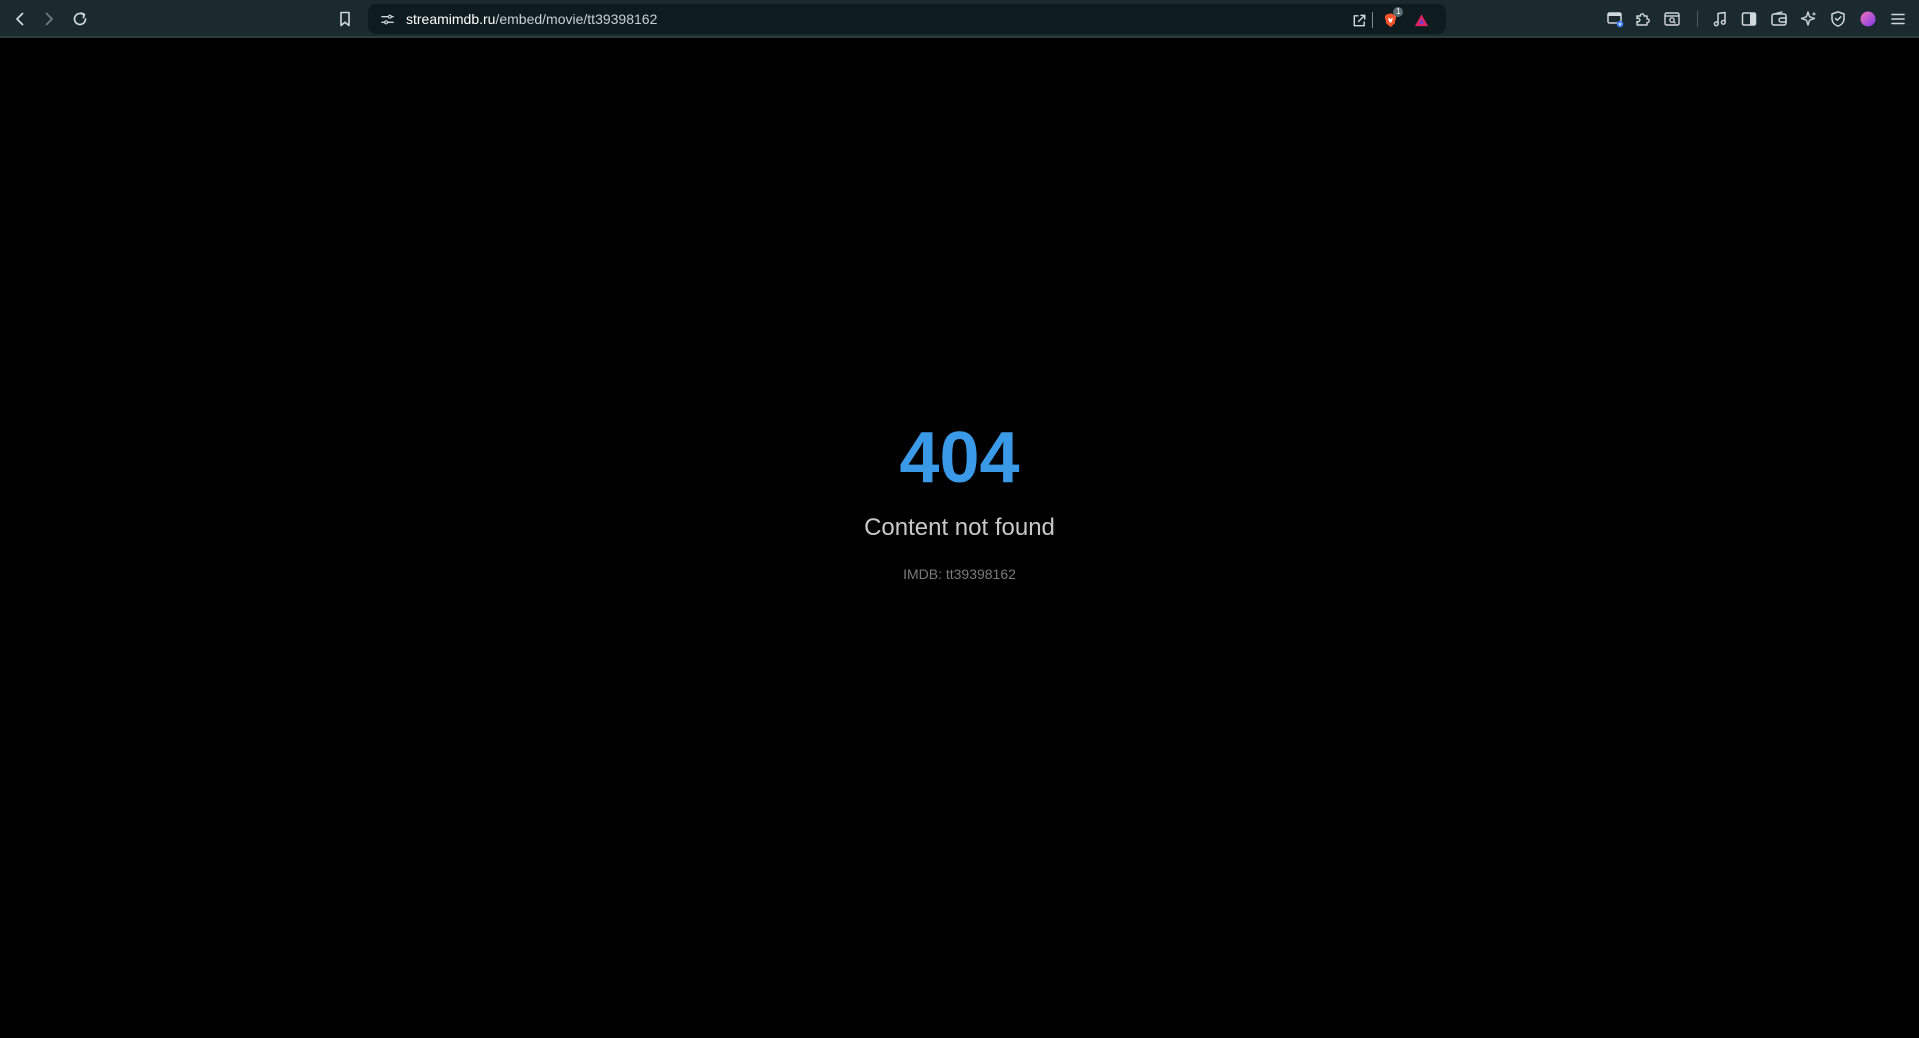 This screenshot has width=1919, height=1038. I want to click on error-code: 404, so click(959, 458).